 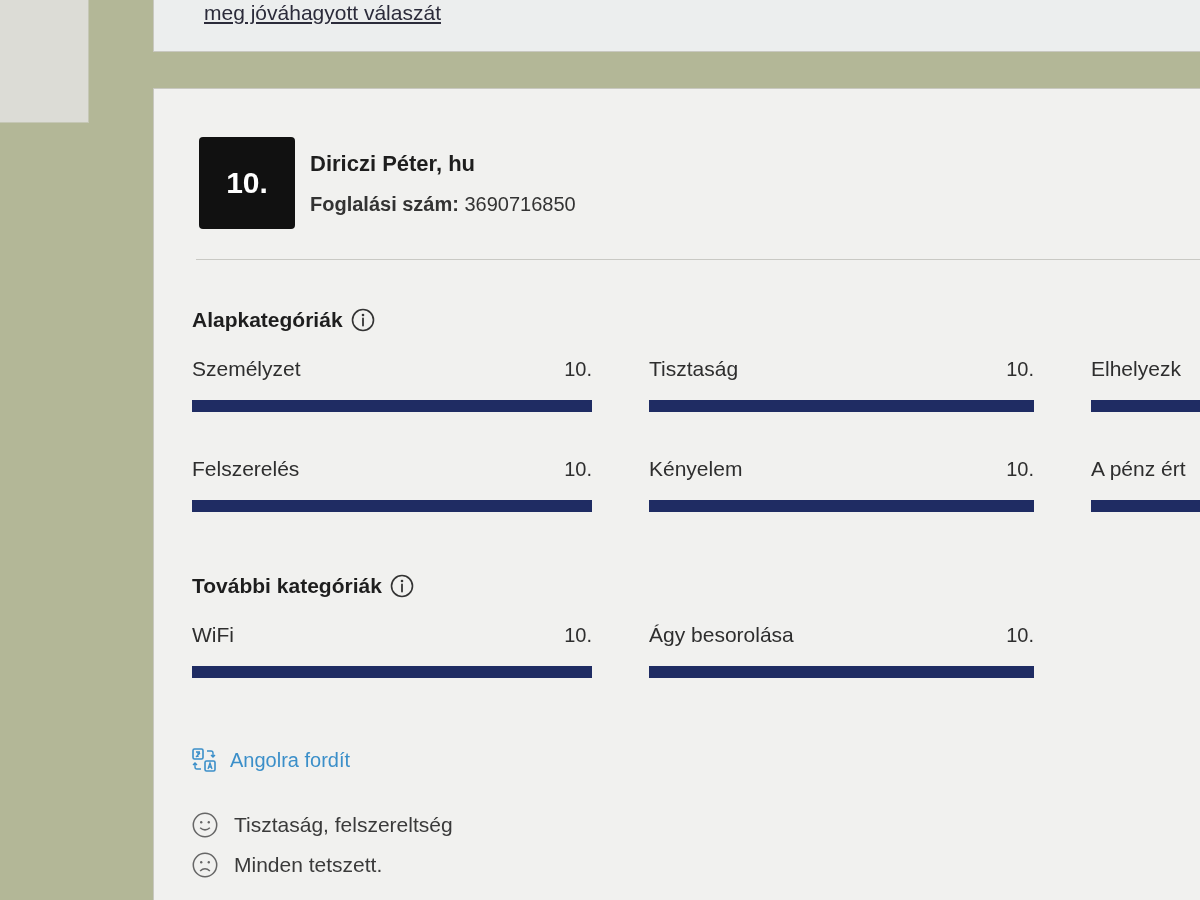 I want to click on approved-reply-link: meg jóváhagyott válaszát, so click(x=322, y=13).